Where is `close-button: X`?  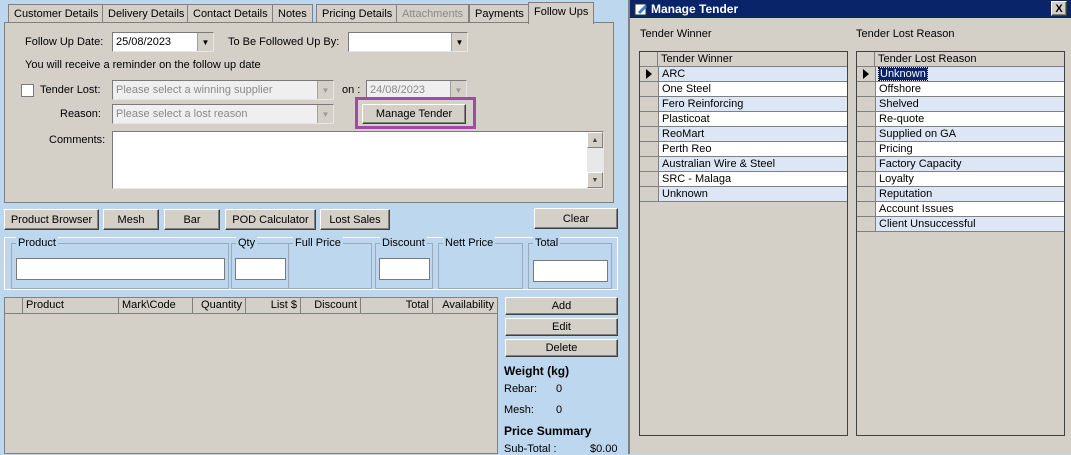 close-button: X is located at coordinates (1059, 8).